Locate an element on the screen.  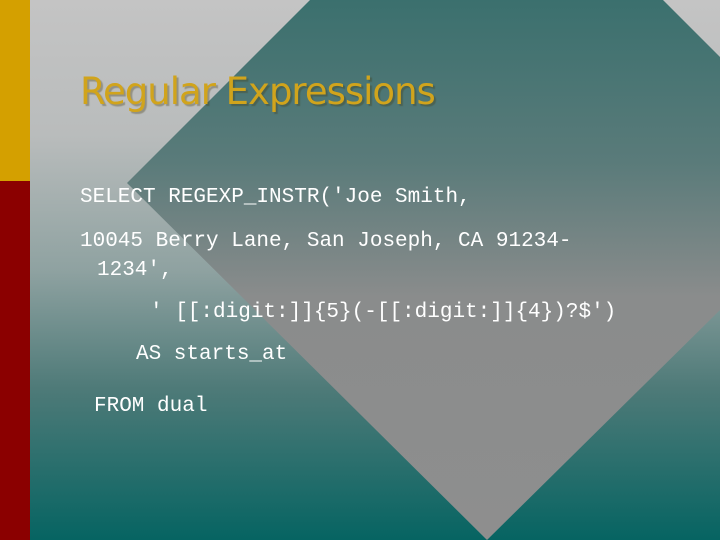
code-line: 1234', is located at coordinates (135, 270).